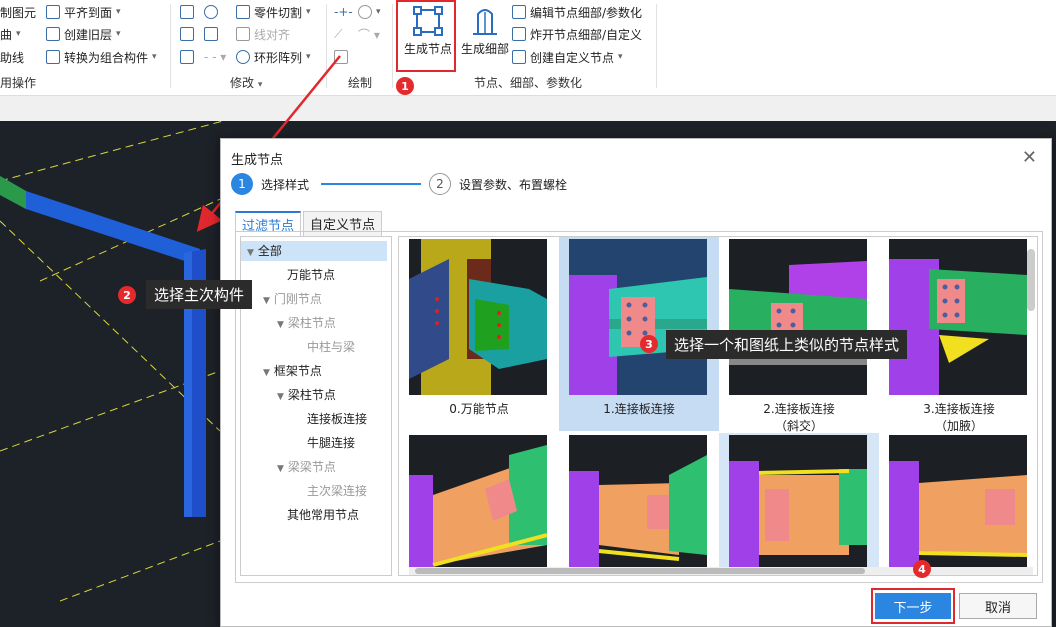 The height and width of the screenshot is (627, 1056). Describe the element at coordinates (1029, 157) in the screenshot. I see `close-icon: ✕` at that location.